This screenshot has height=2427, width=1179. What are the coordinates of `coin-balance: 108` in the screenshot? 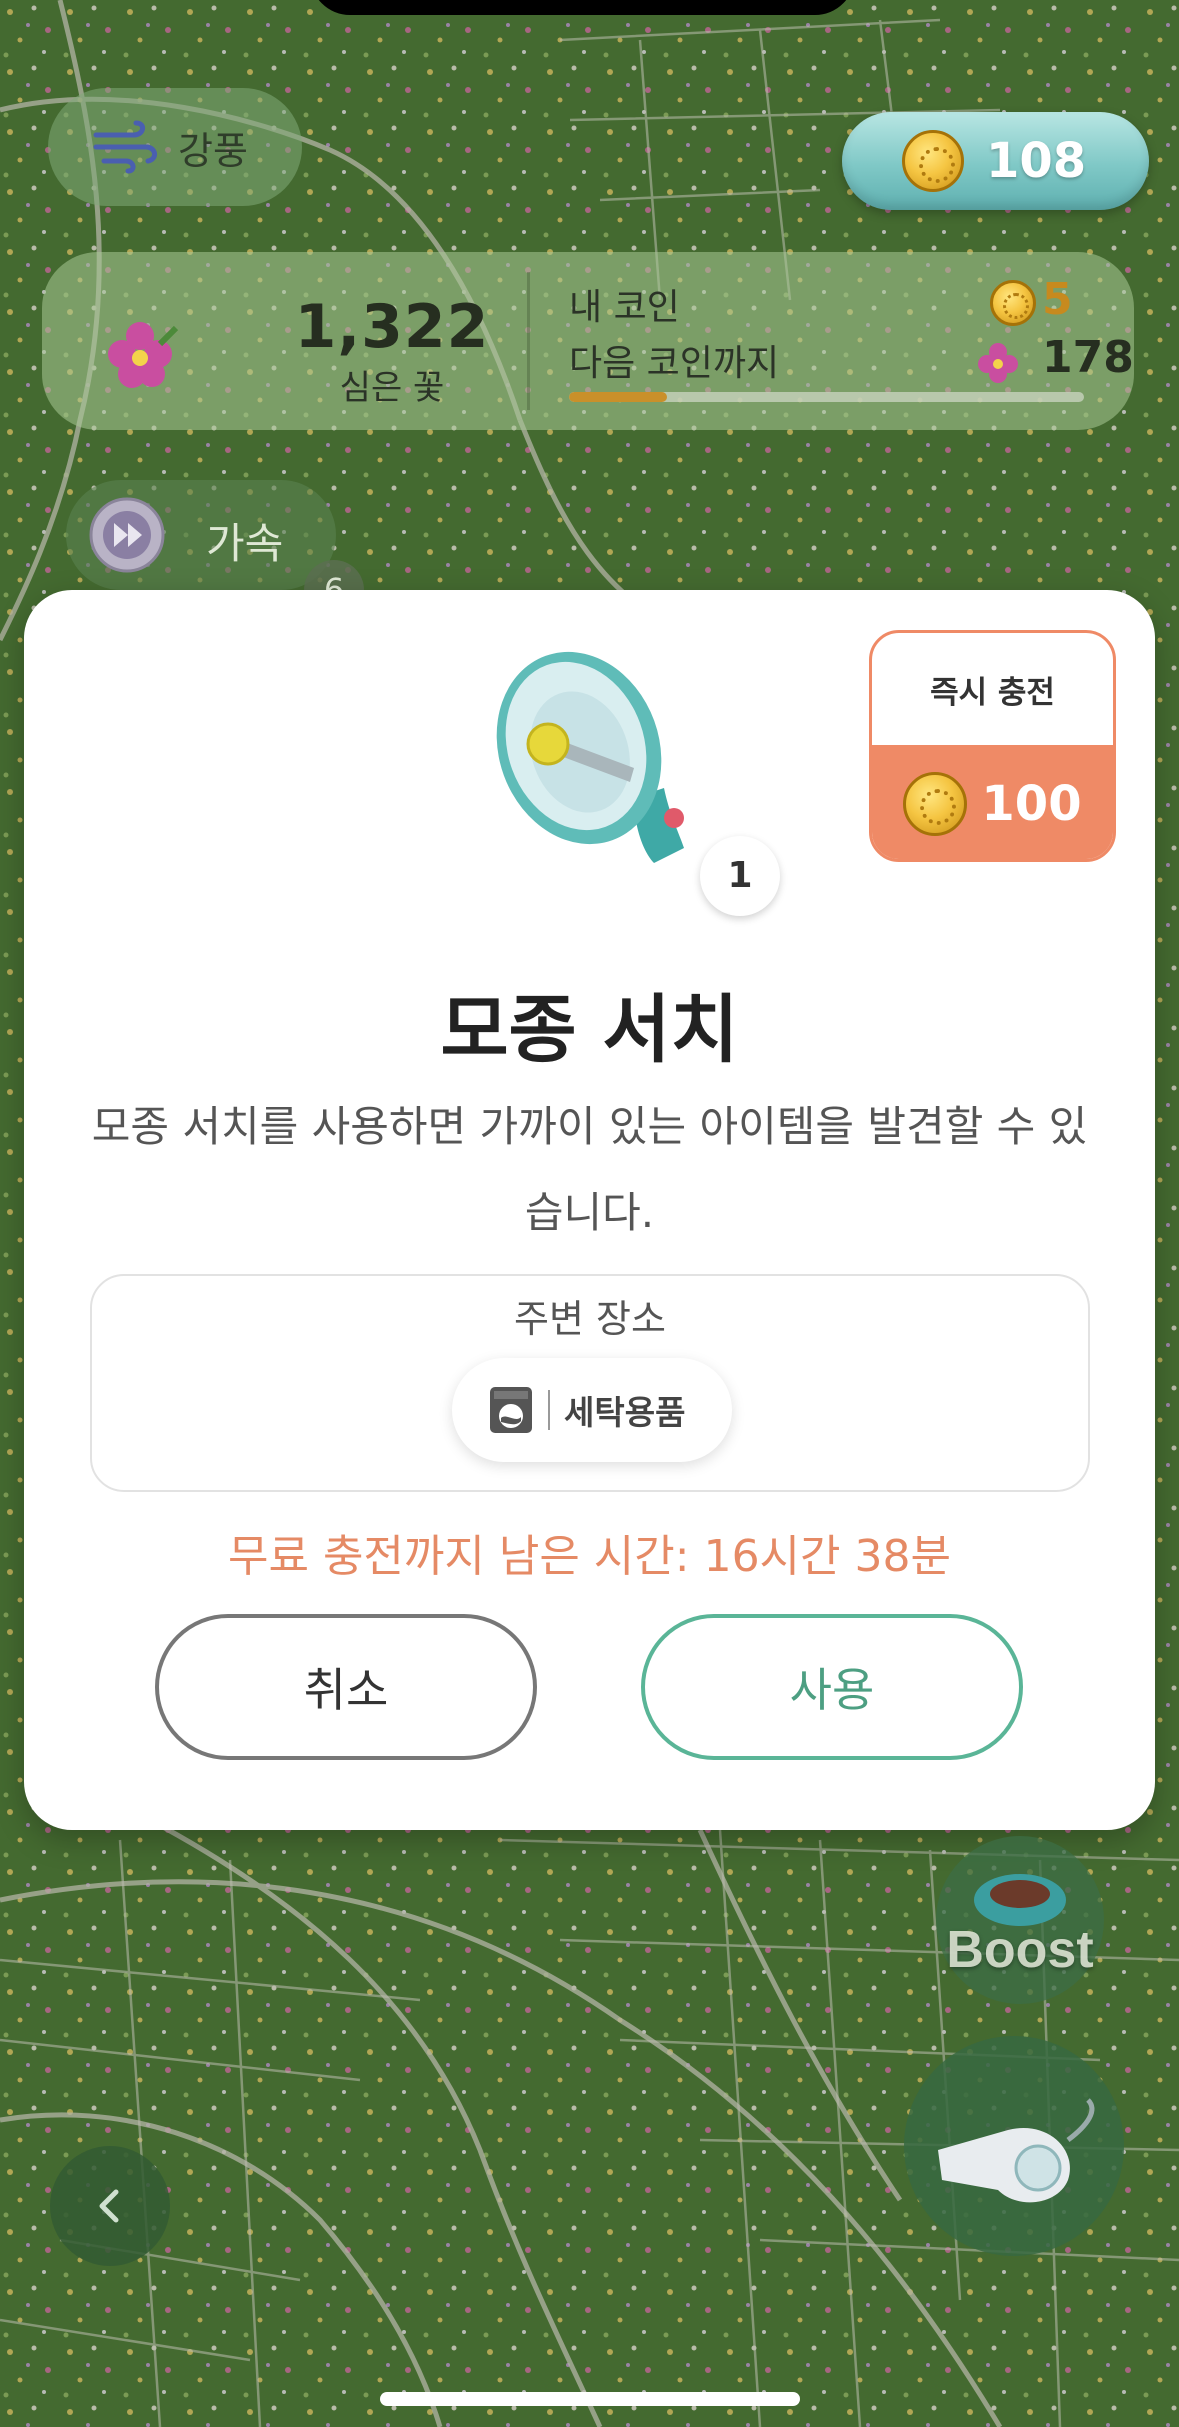 It's located at (1036, 161).